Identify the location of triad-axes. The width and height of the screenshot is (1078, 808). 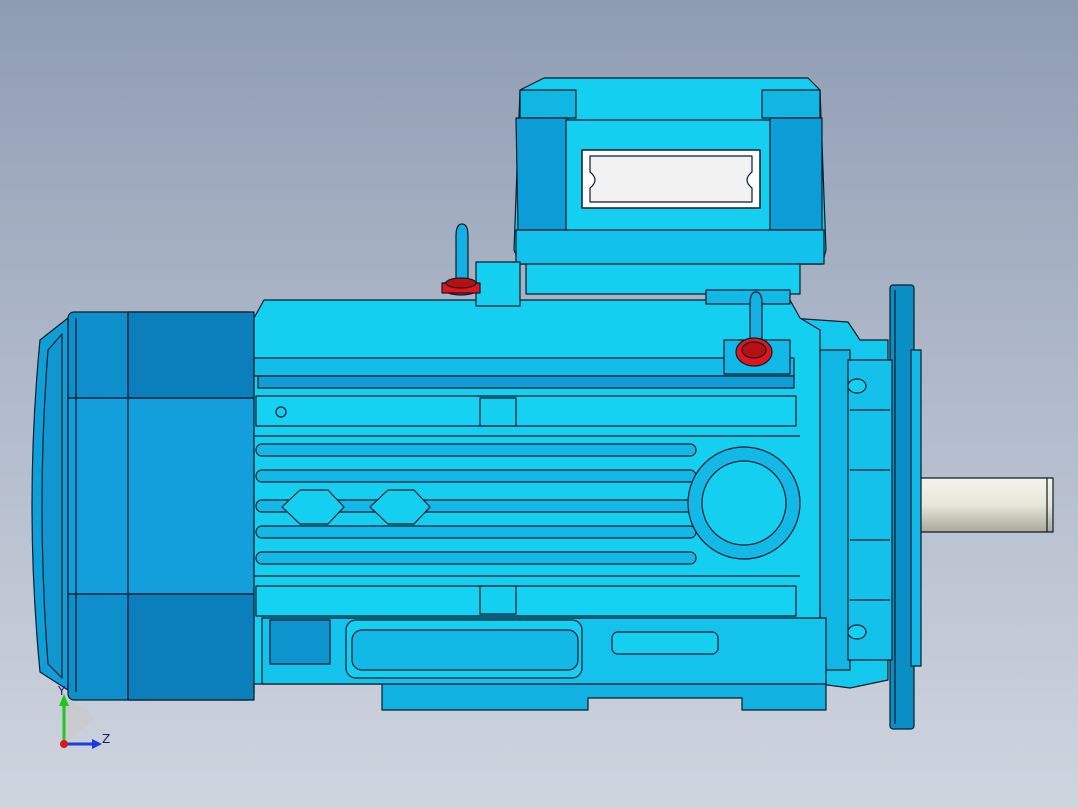
(80, 721).